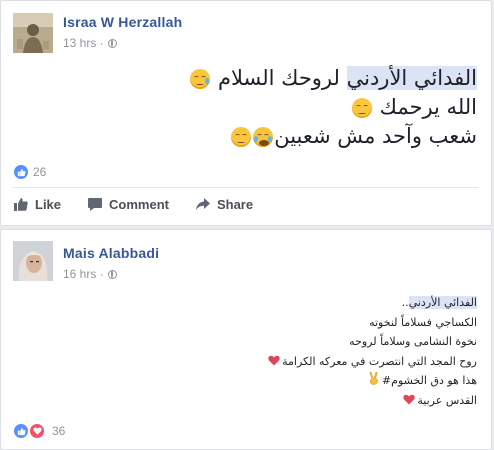 This screenshot has width=494, height=450. I want to click on post-text-line: روح المجد التي انتصرت في معركه الكرامة, so click(371, 362).